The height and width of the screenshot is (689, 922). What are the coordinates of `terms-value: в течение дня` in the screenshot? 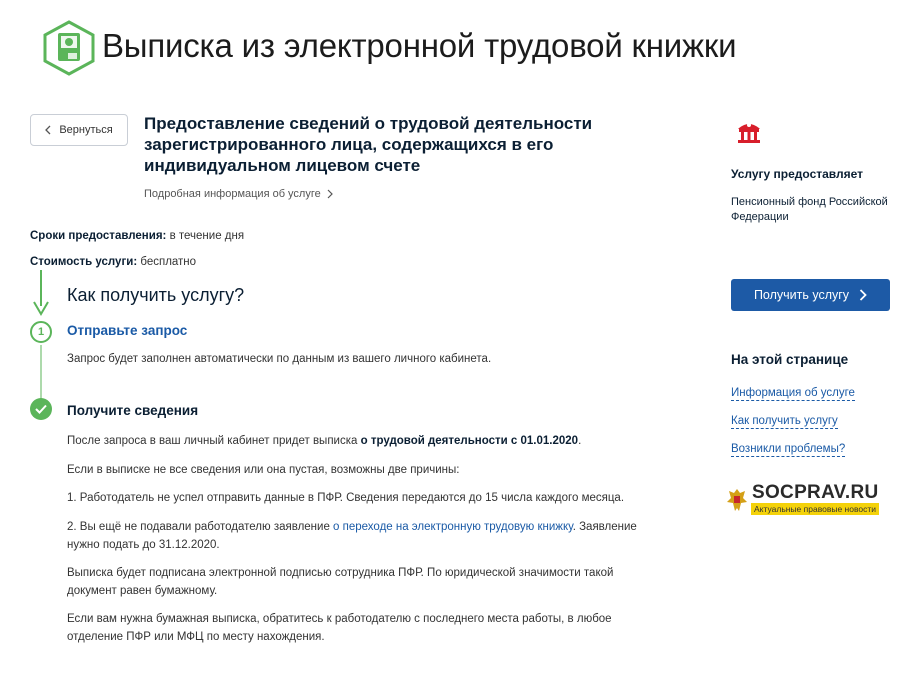 It's located at (207, 236).